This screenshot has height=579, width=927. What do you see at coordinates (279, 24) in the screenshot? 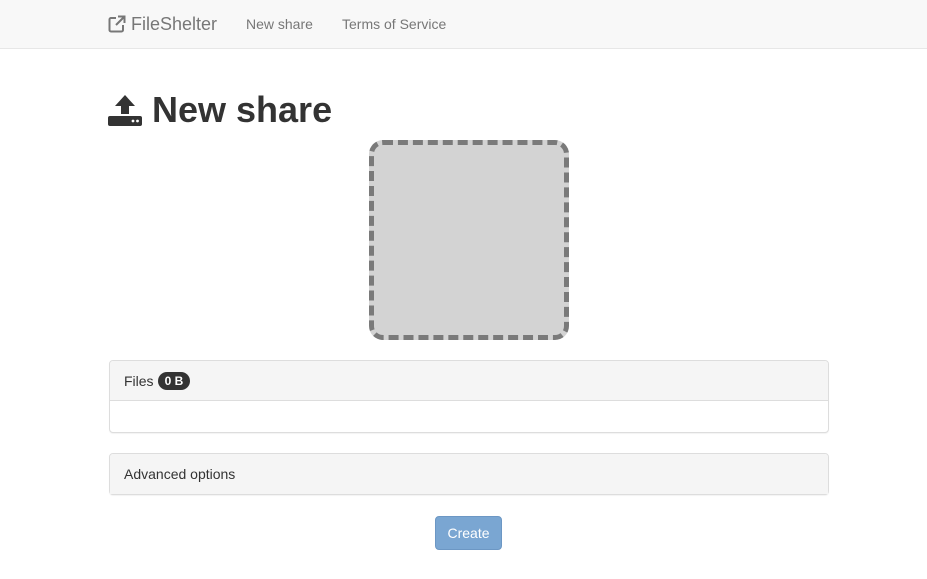
I see `nav-new-share-link: New share` at bounding box center [279, 24].